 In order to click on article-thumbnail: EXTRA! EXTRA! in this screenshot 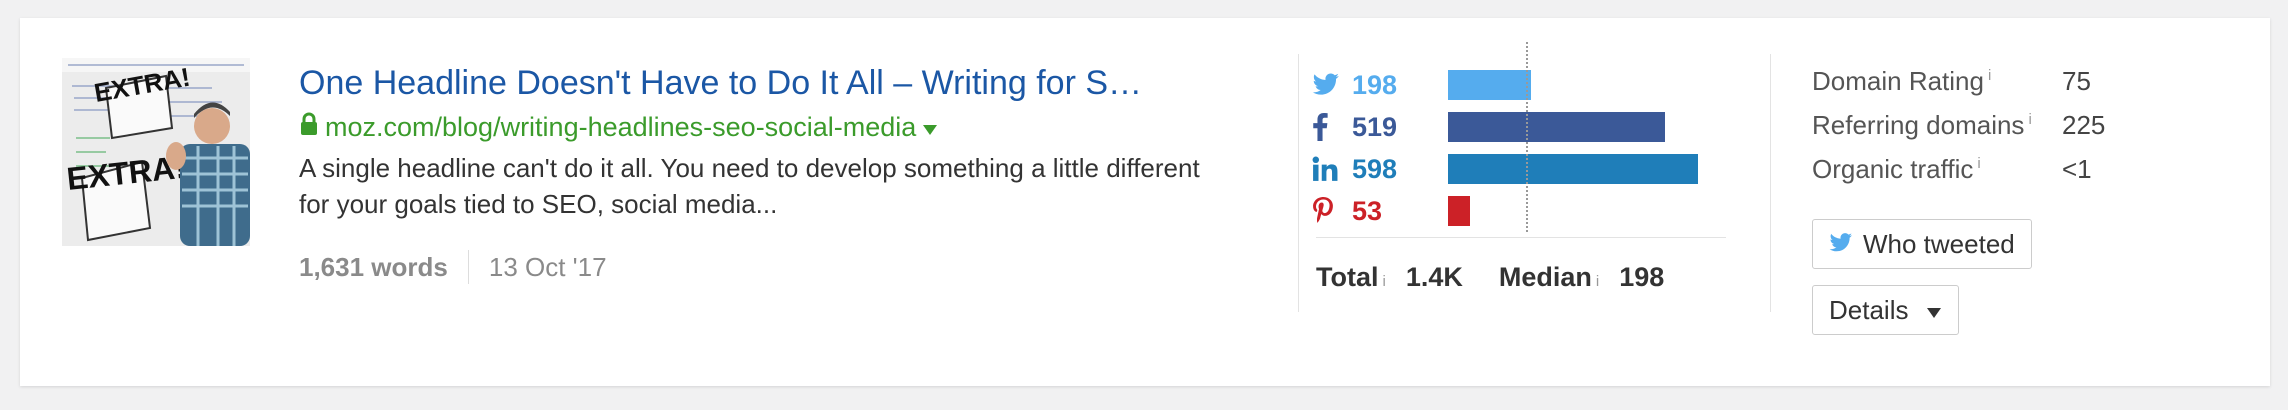, I will do `click(156, 152)`.